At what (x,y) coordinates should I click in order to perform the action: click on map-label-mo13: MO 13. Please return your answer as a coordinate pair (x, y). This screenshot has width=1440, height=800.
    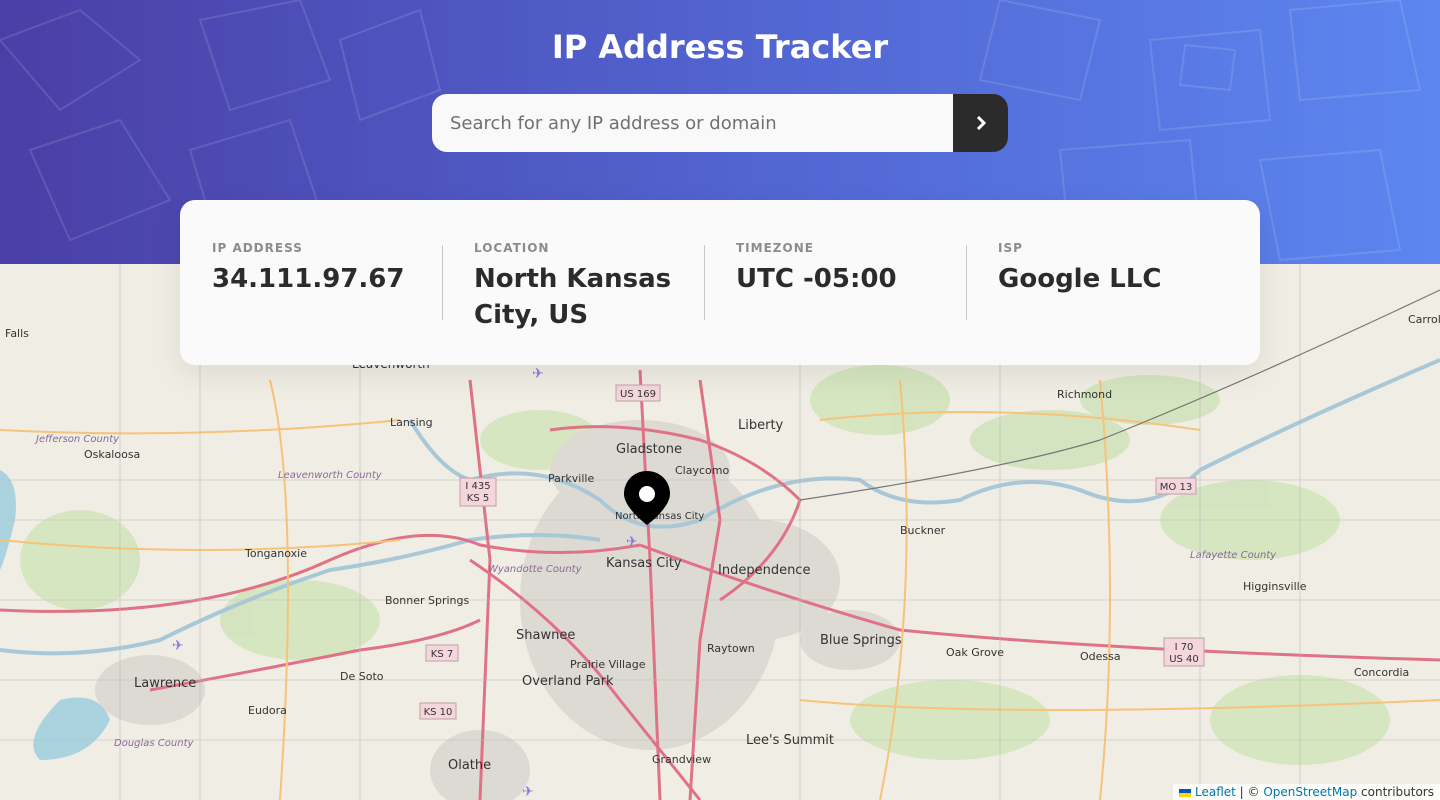
    Looking at the image, I should click on (1176, 487).